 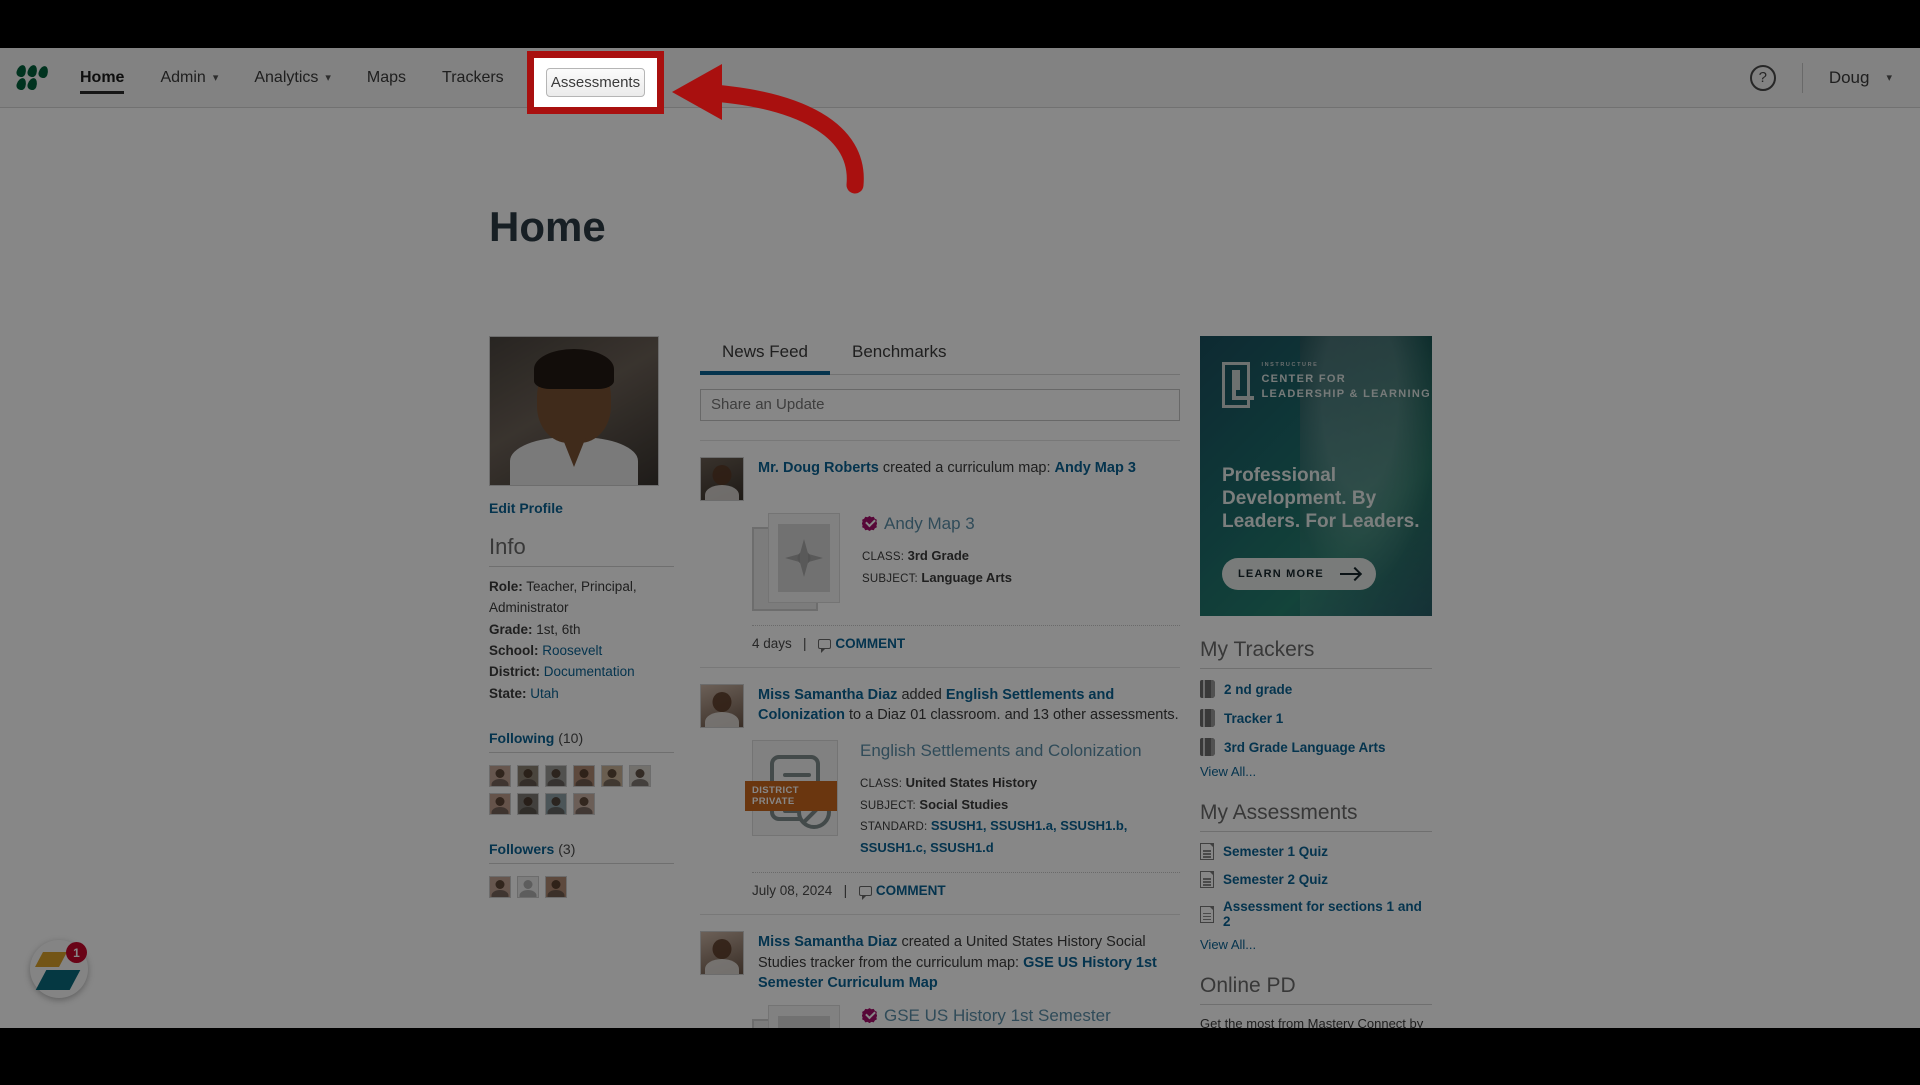 I want to click on post-target-link: Andy Map 3, so click(x=1095, y=468).